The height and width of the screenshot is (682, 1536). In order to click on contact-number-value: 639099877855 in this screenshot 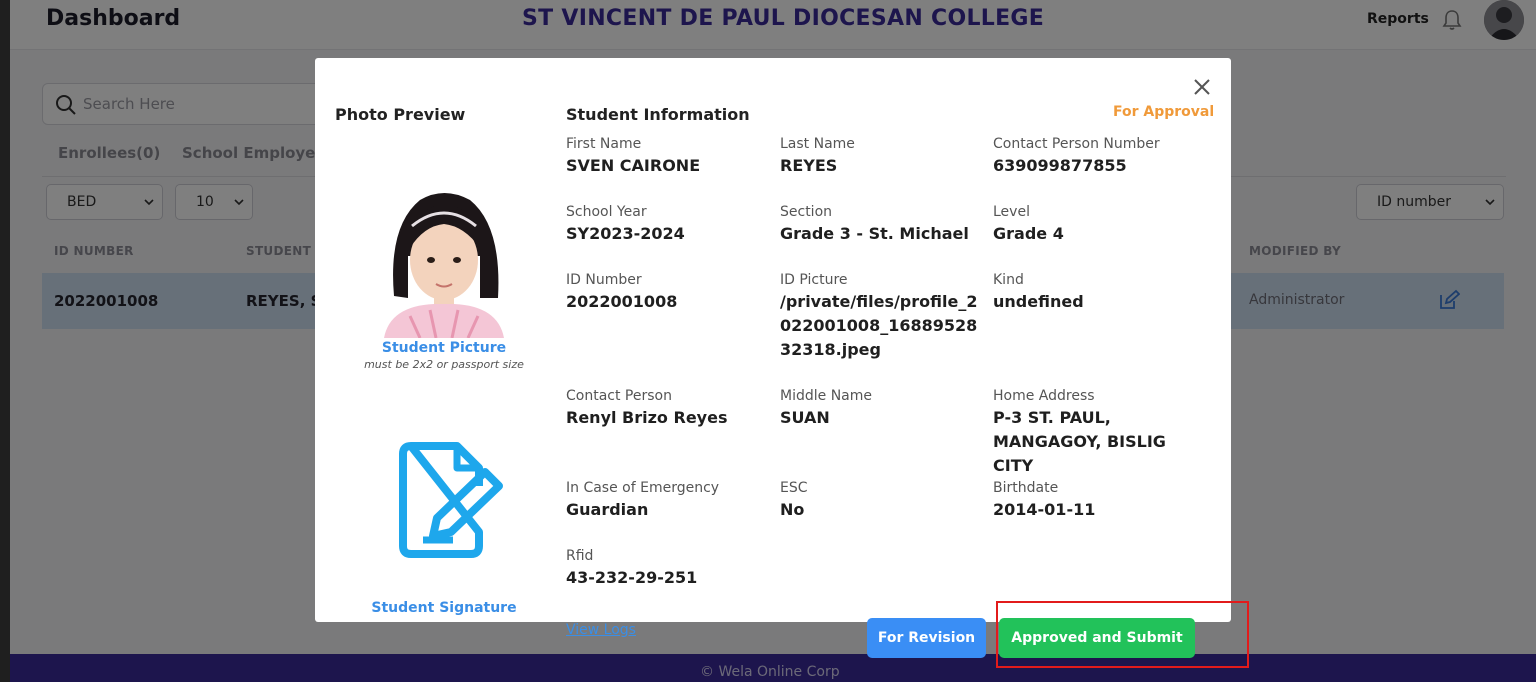, I will do `click(1060, 165)`.